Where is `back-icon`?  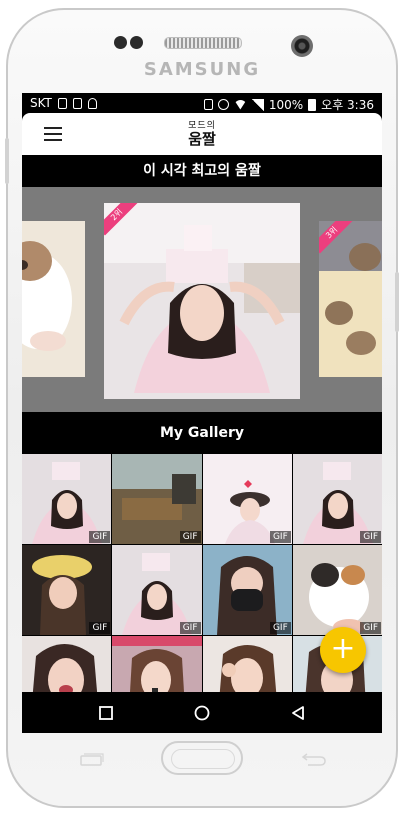 back-icon is located at coordinates (298, 713).